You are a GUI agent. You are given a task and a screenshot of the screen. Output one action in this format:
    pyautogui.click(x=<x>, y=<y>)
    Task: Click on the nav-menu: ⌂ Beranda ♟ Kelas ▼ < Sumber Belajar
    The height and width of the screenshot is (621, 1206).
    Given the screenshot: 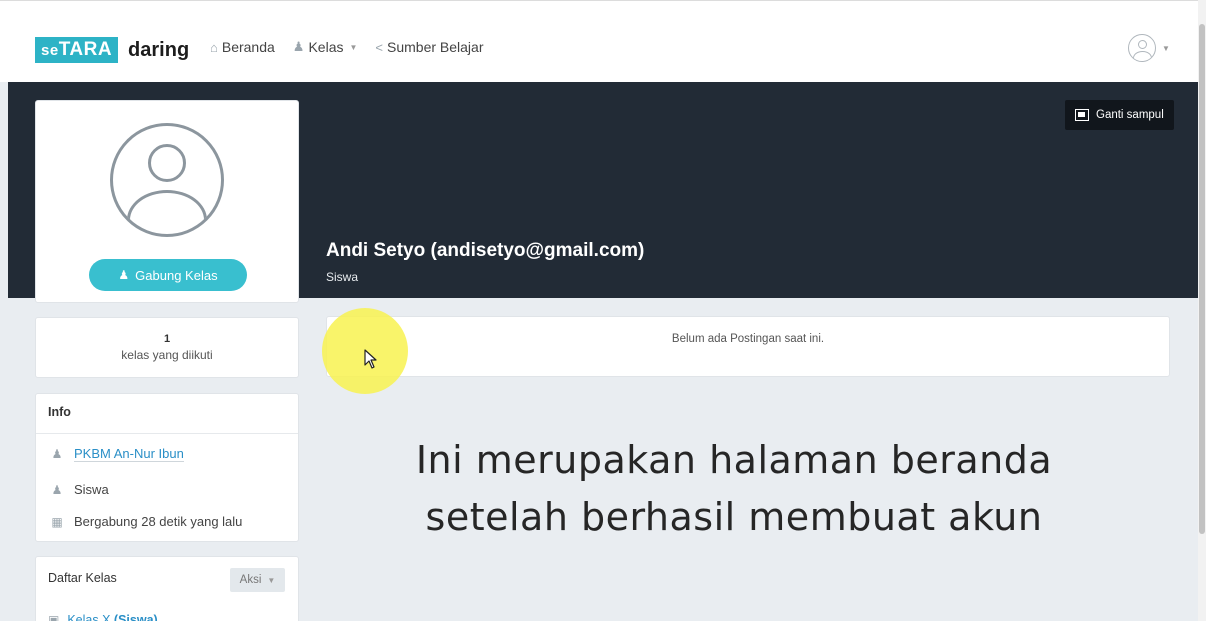 What is the action you would take?
    pyautogui.click(x=356, y=47)
    